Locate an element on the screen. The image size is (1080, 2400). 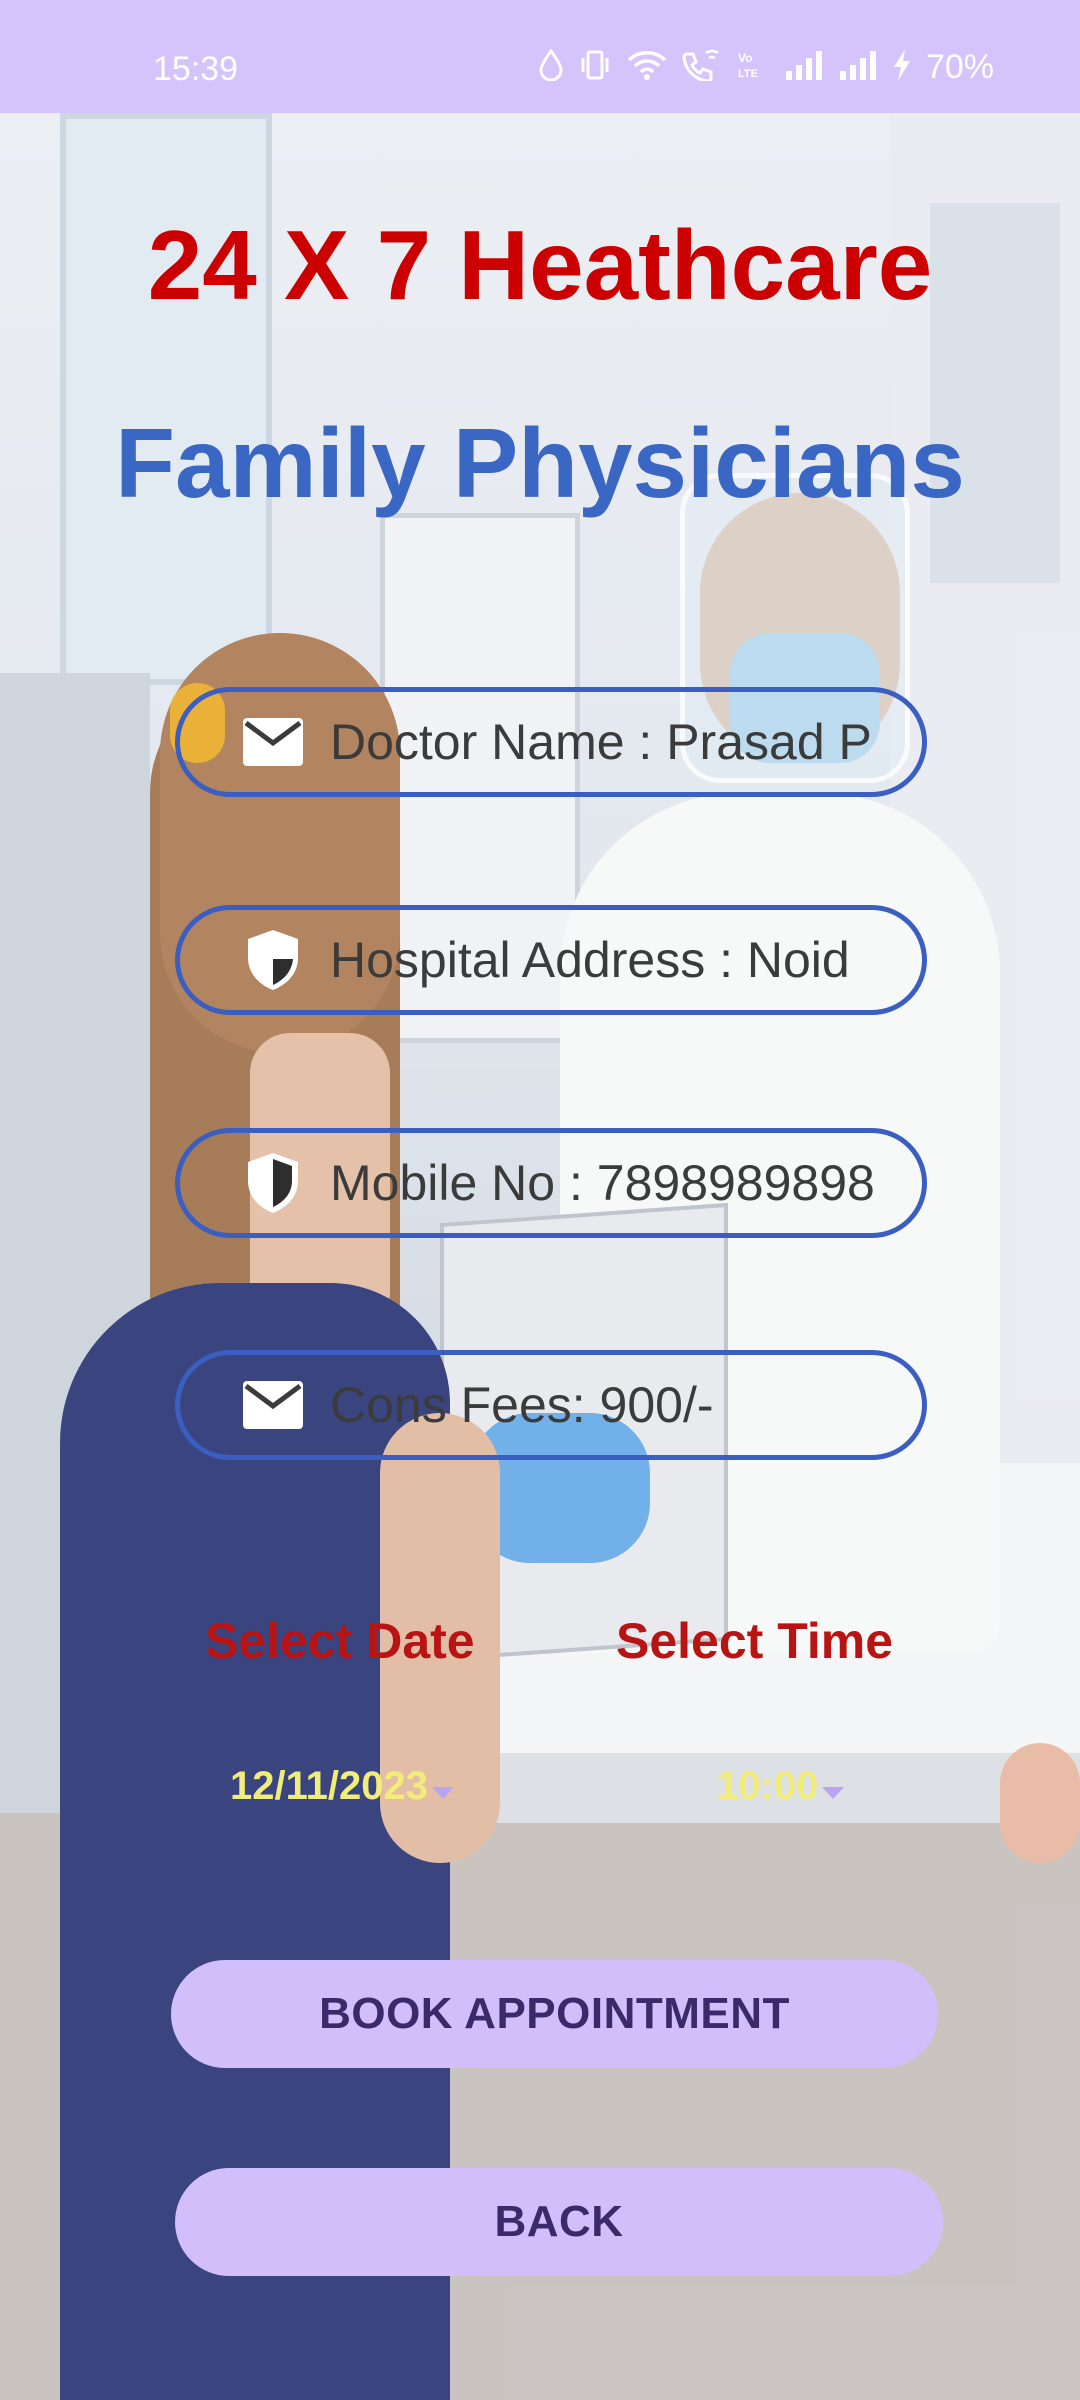
doctor-name-text: Doctor Name : Prasad P is located at coordinates (601, 742).